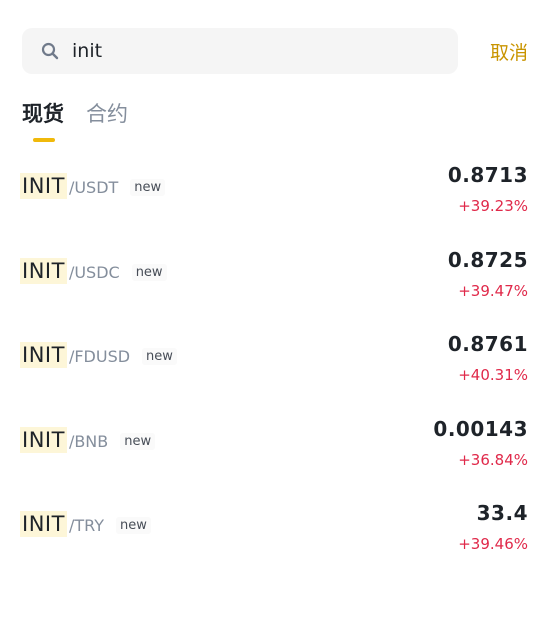 This screenshot has height=633, width=550. I want to click on tab-active-indicator, so click(44, 140).